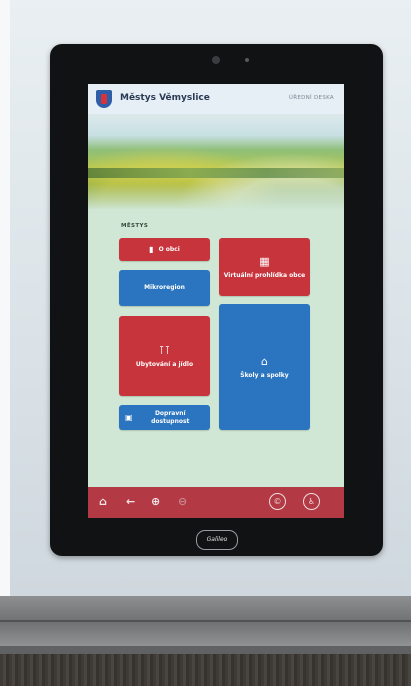 This screenshot has height=686, width=411. Describe the element at coordinates (311, 501) in the screenshot. I see `accessibility-icon: ♿` at that location.